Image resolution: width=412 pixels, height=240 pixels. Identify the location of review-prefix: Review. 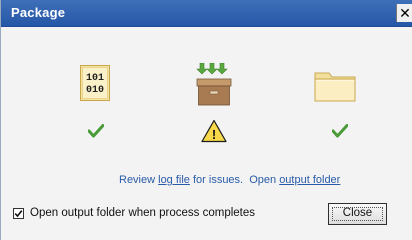
(139, 180).